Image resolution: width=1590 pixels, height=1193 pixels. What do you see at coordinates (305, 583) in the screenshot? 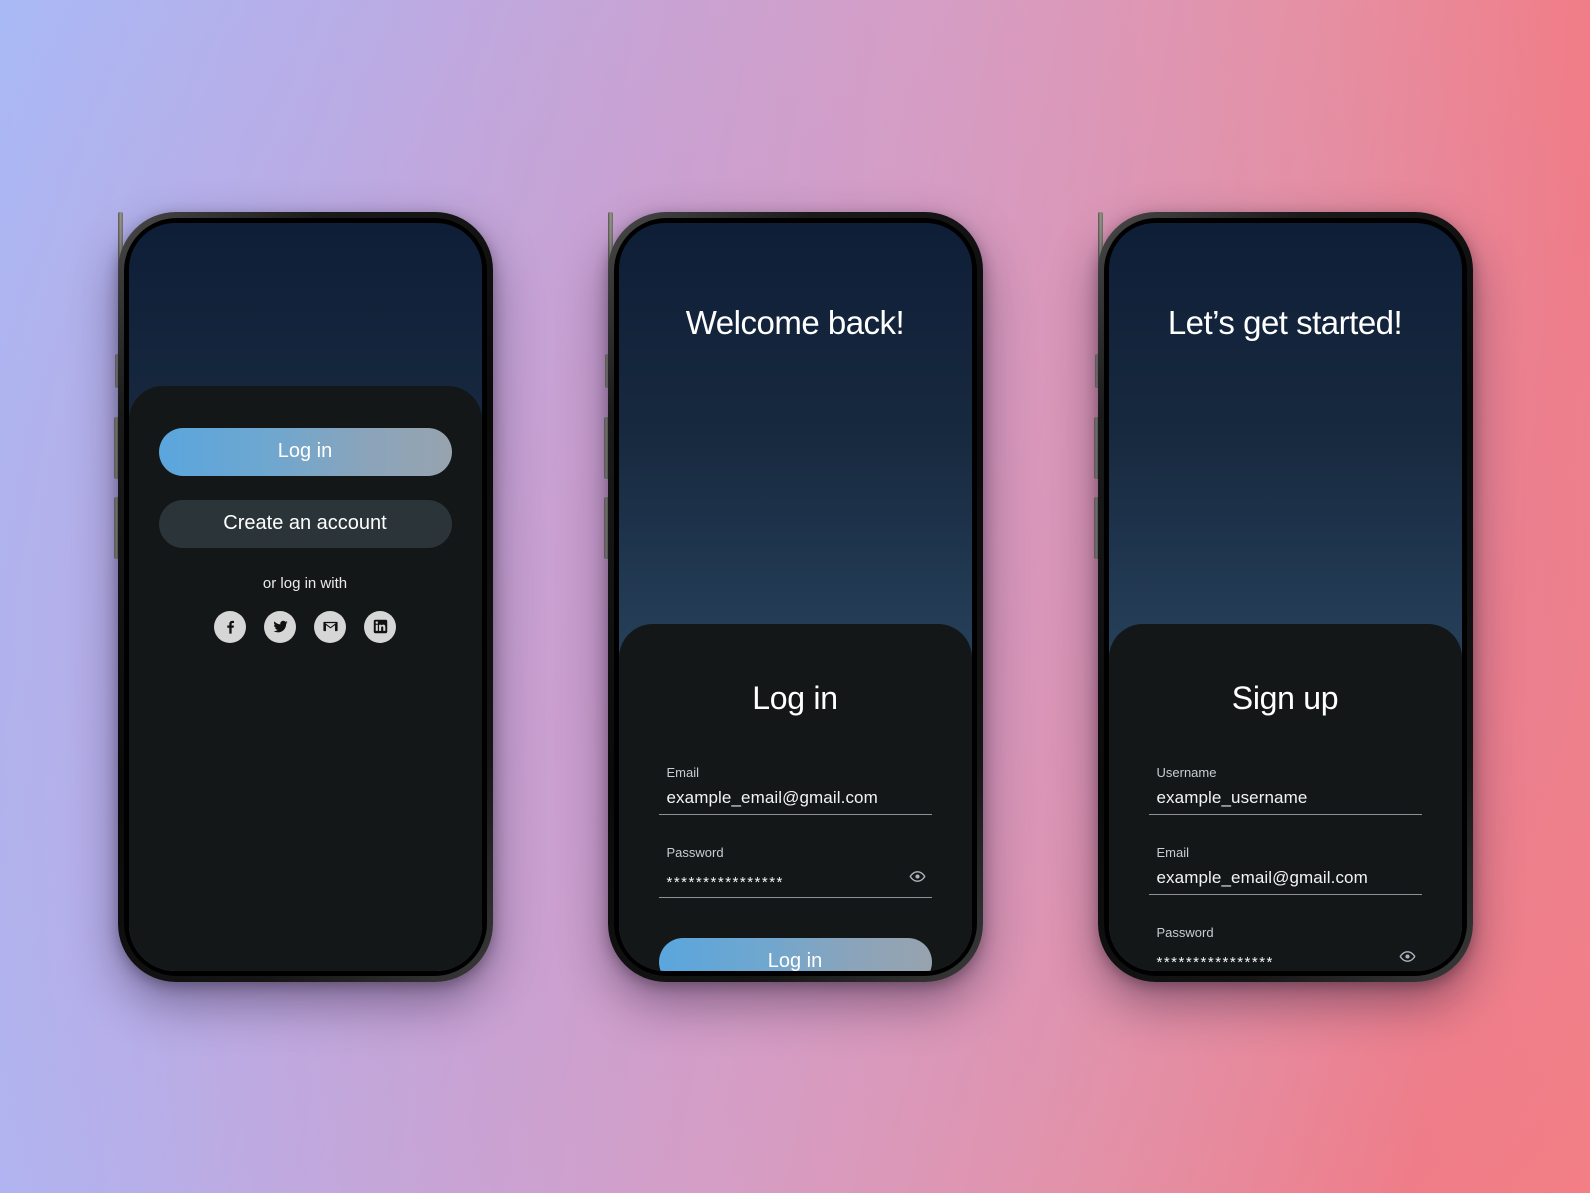
I see `social-divider-label: or log in with` at bounding box center [305, 583].